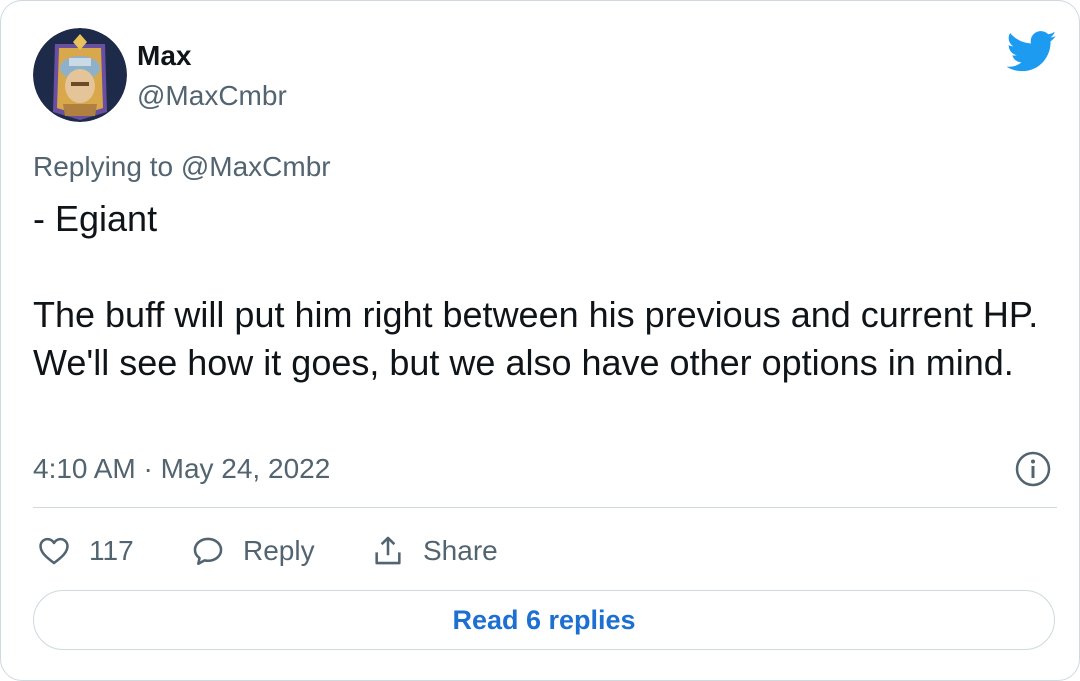  Describe the element at coordinates (279, 550) in the screenshot. I see `reply-label: Reply` at that location.